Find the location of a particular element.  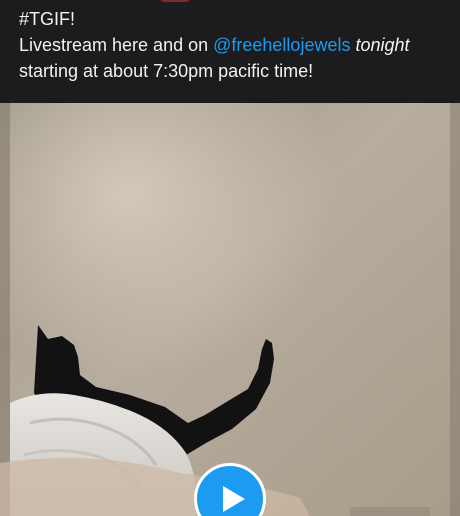

mention-link: @freehellojewels is located at coordinates (281, 45).